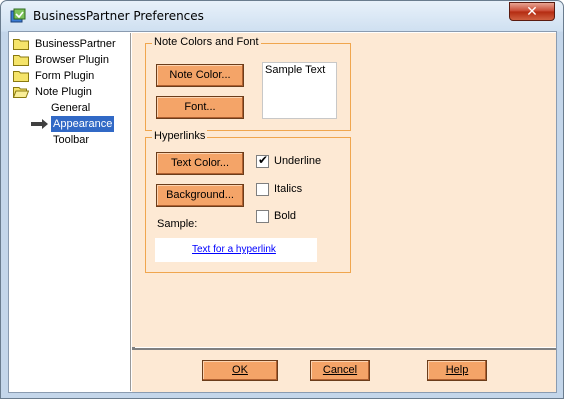 Image resolution: width=564 pixels, height=399 pixels. Describe the element at coordinates (83, 124) in the screenshot. I see `tree-item-label: Appearance` at that location.